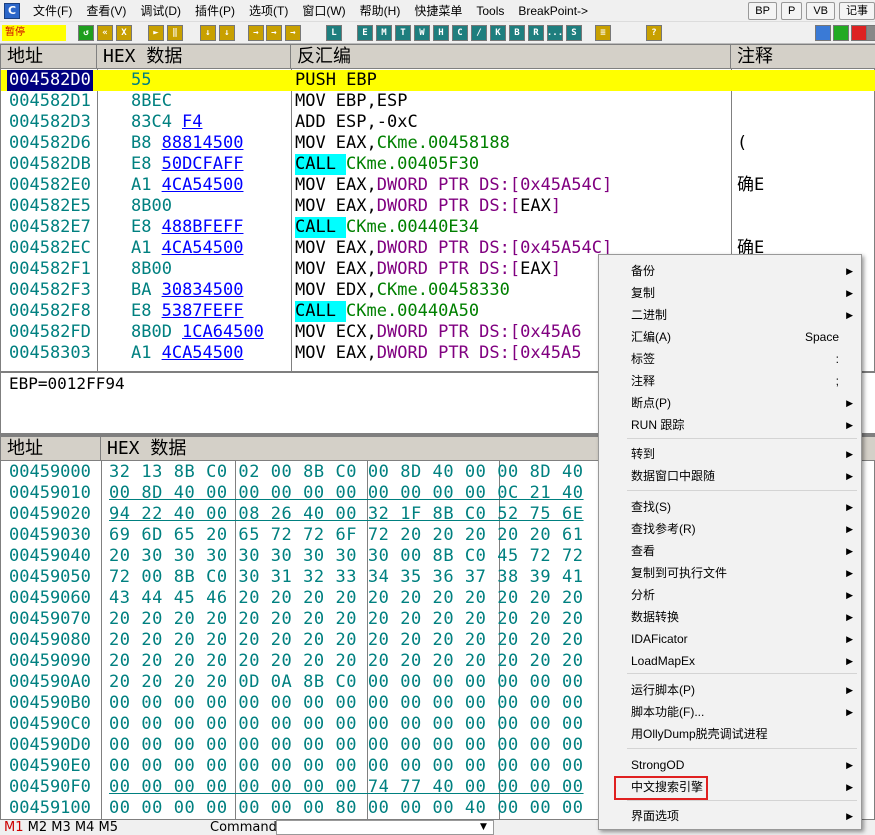 The image size is (875, 835). I want to click on context-menu-item: 复制到可执行文件 ▶, so click(730, 573).